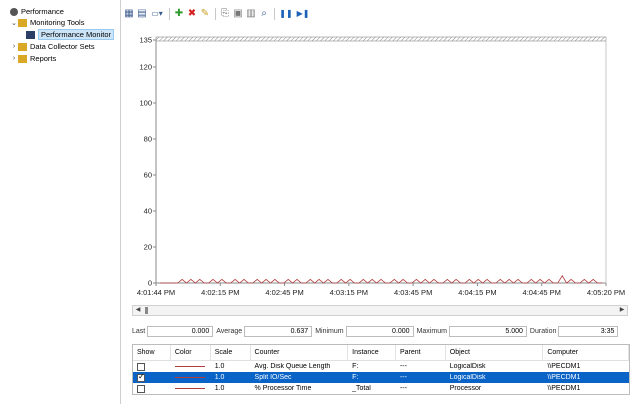  Describe the element at coordinates (487, 331) in the screenshot. I see `maximum-value: 5.000` at that location.